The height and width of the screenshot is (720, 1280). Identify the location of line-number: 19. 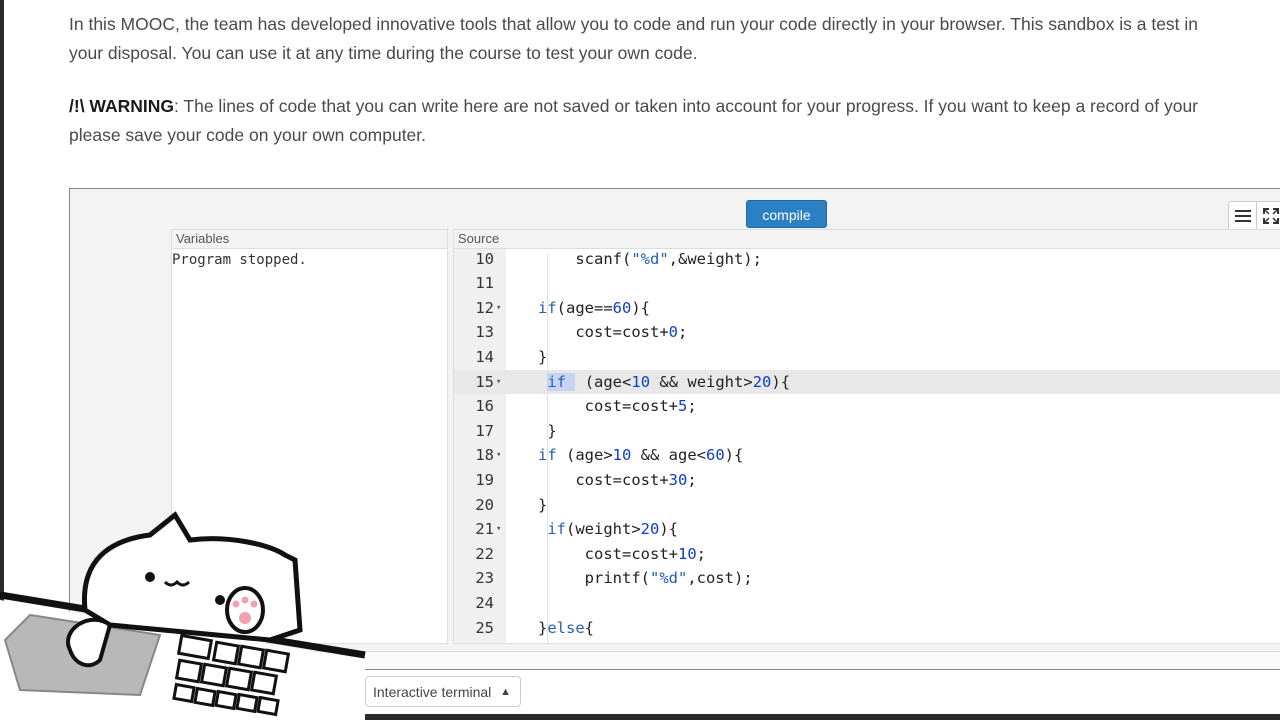
(484, 479).